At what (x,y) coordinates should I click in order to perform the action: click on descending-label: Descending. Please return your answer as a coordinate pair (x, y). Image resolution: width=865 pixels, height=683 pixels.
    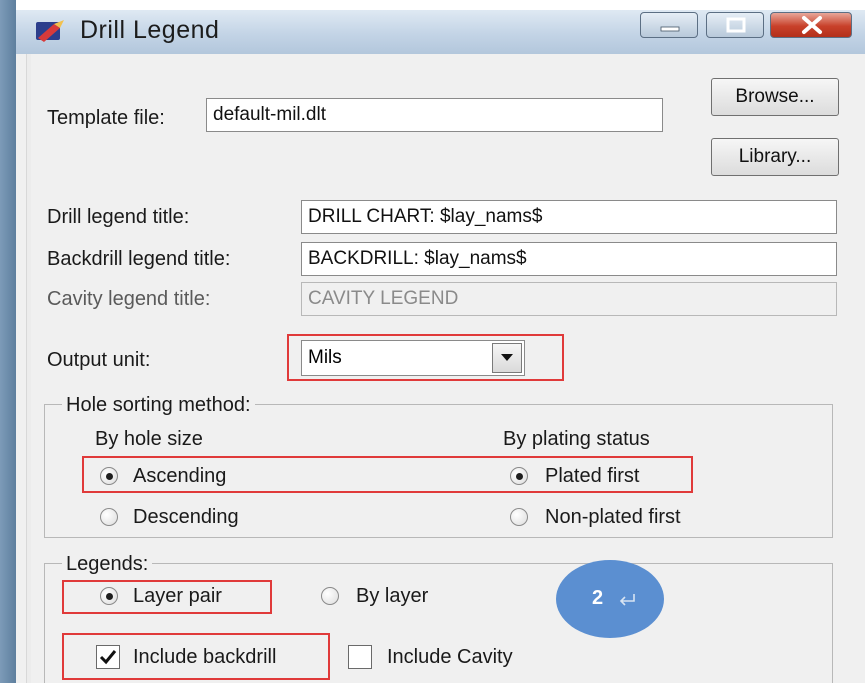
    Looking at the image, I should click on (186, 517).